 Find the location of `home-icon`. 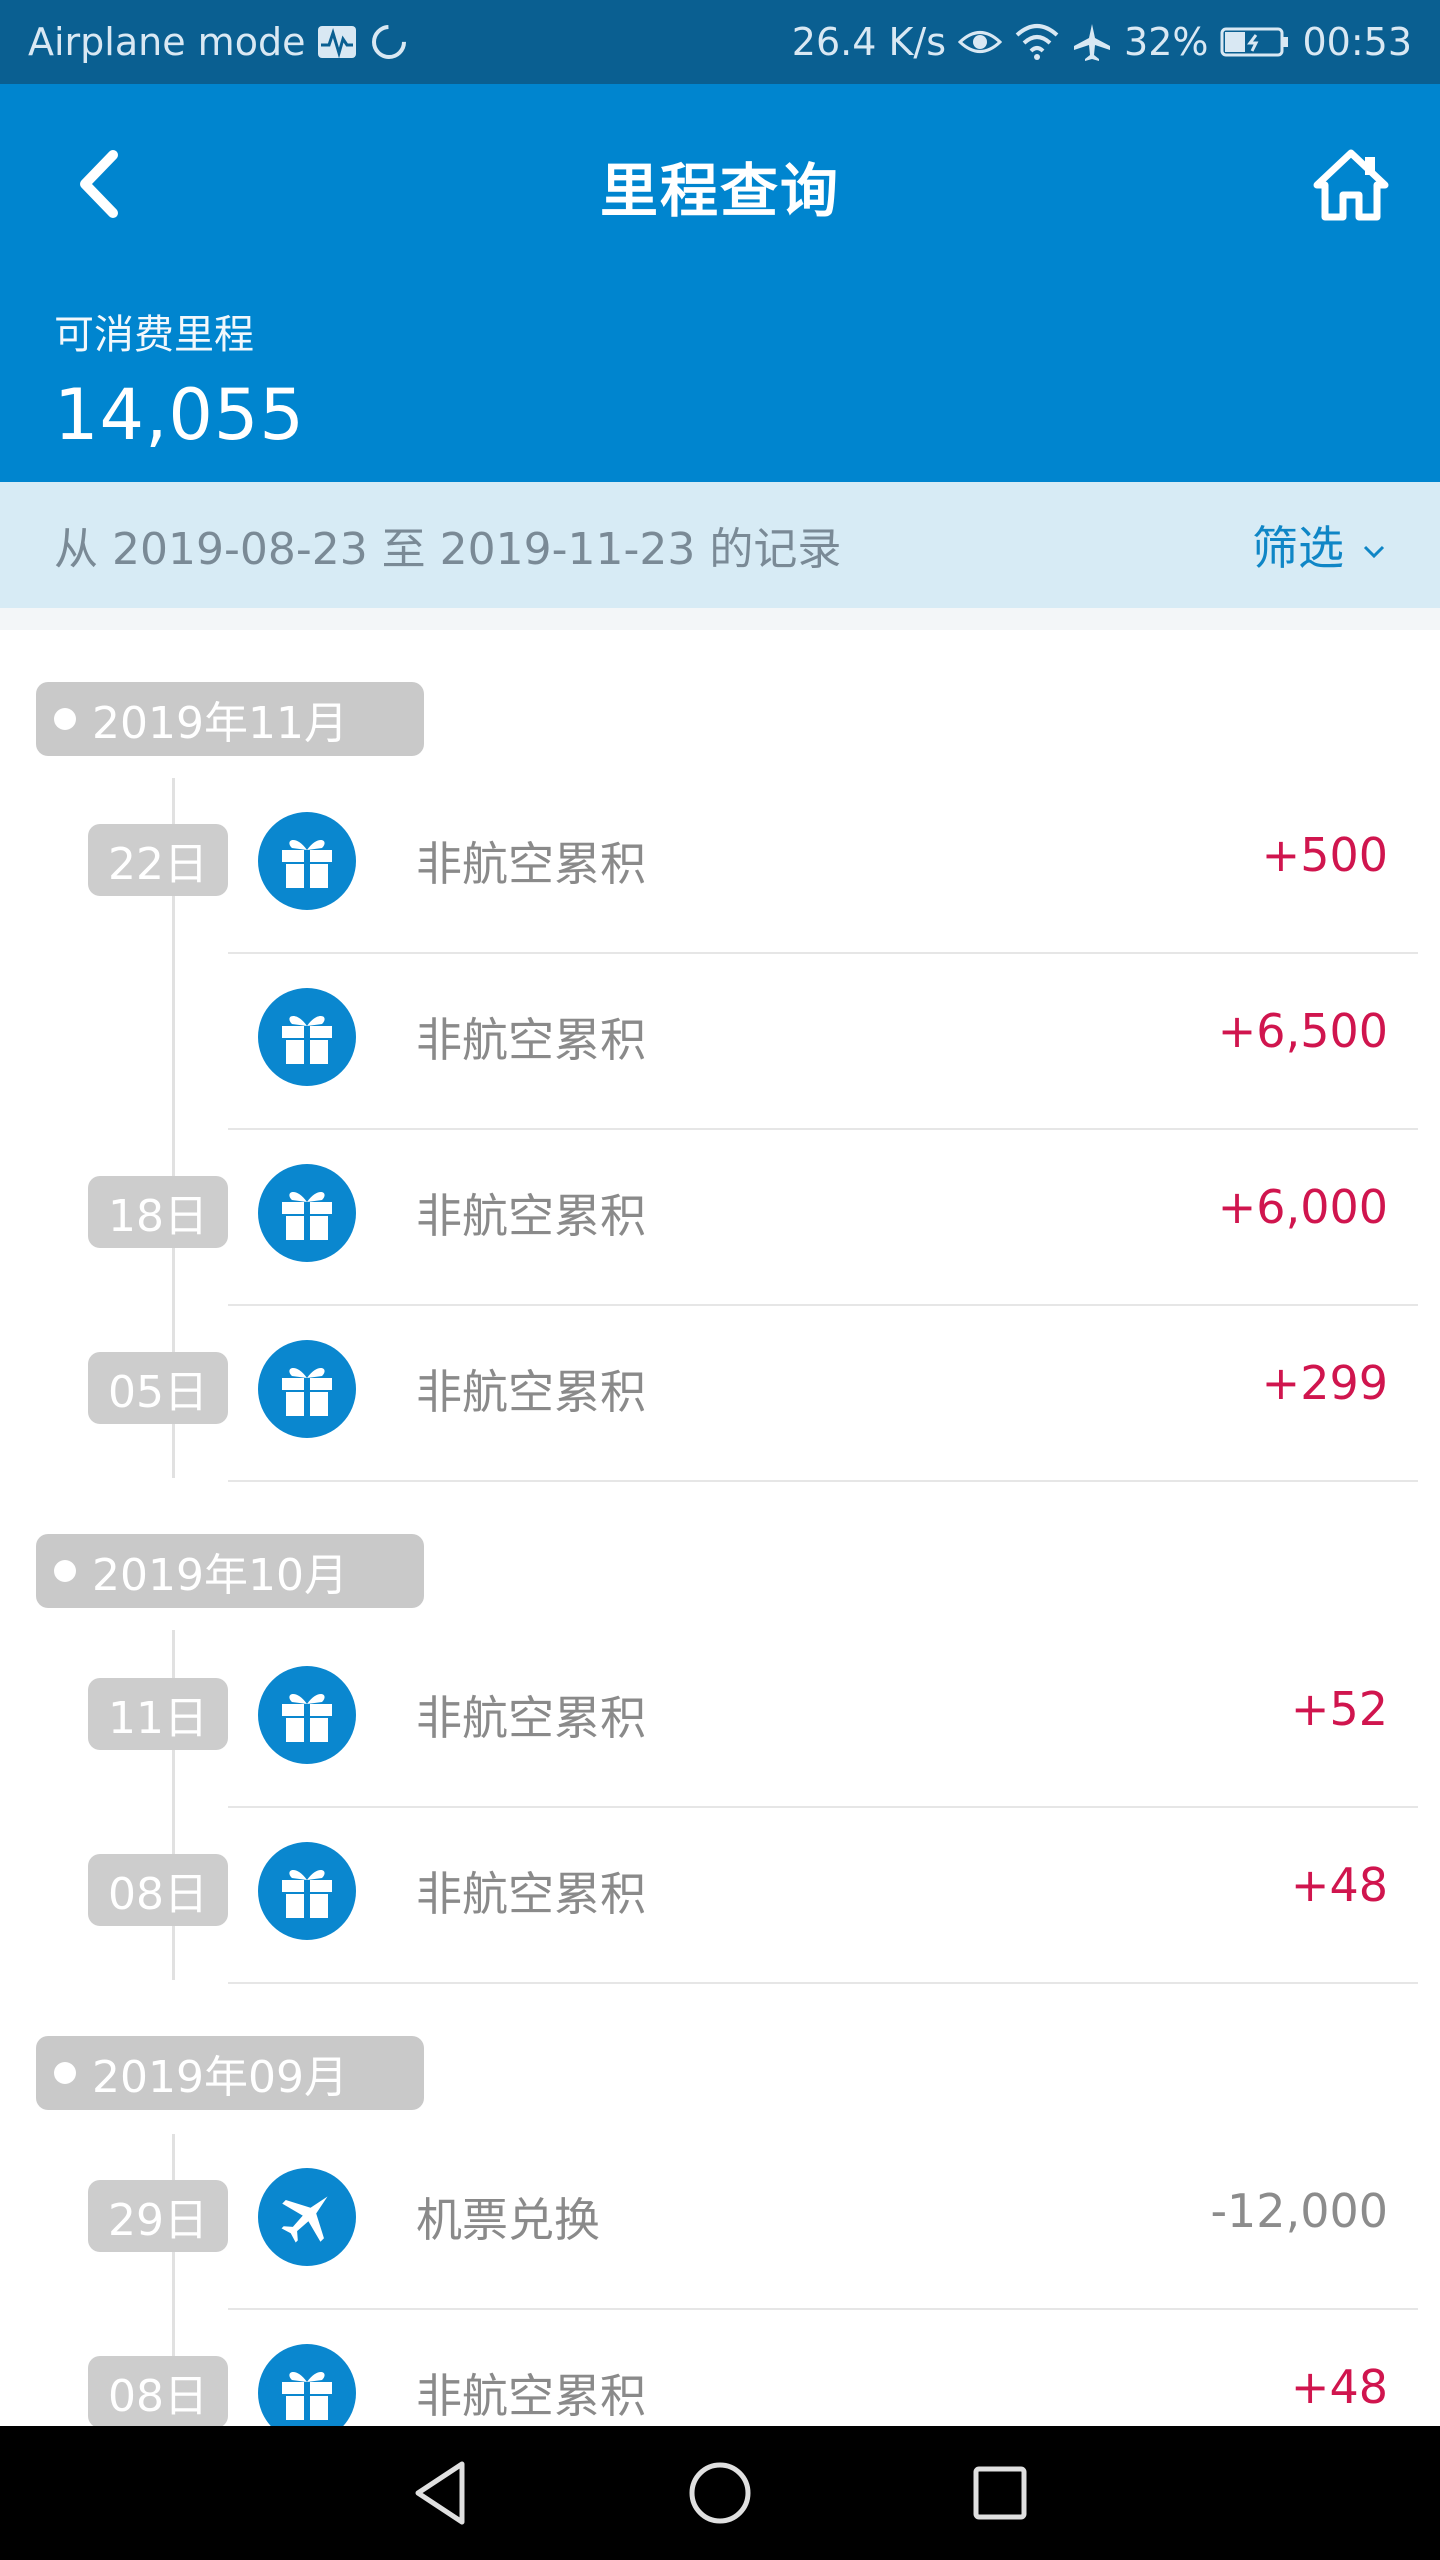

home-icon is located at coordinates (1351, 185).